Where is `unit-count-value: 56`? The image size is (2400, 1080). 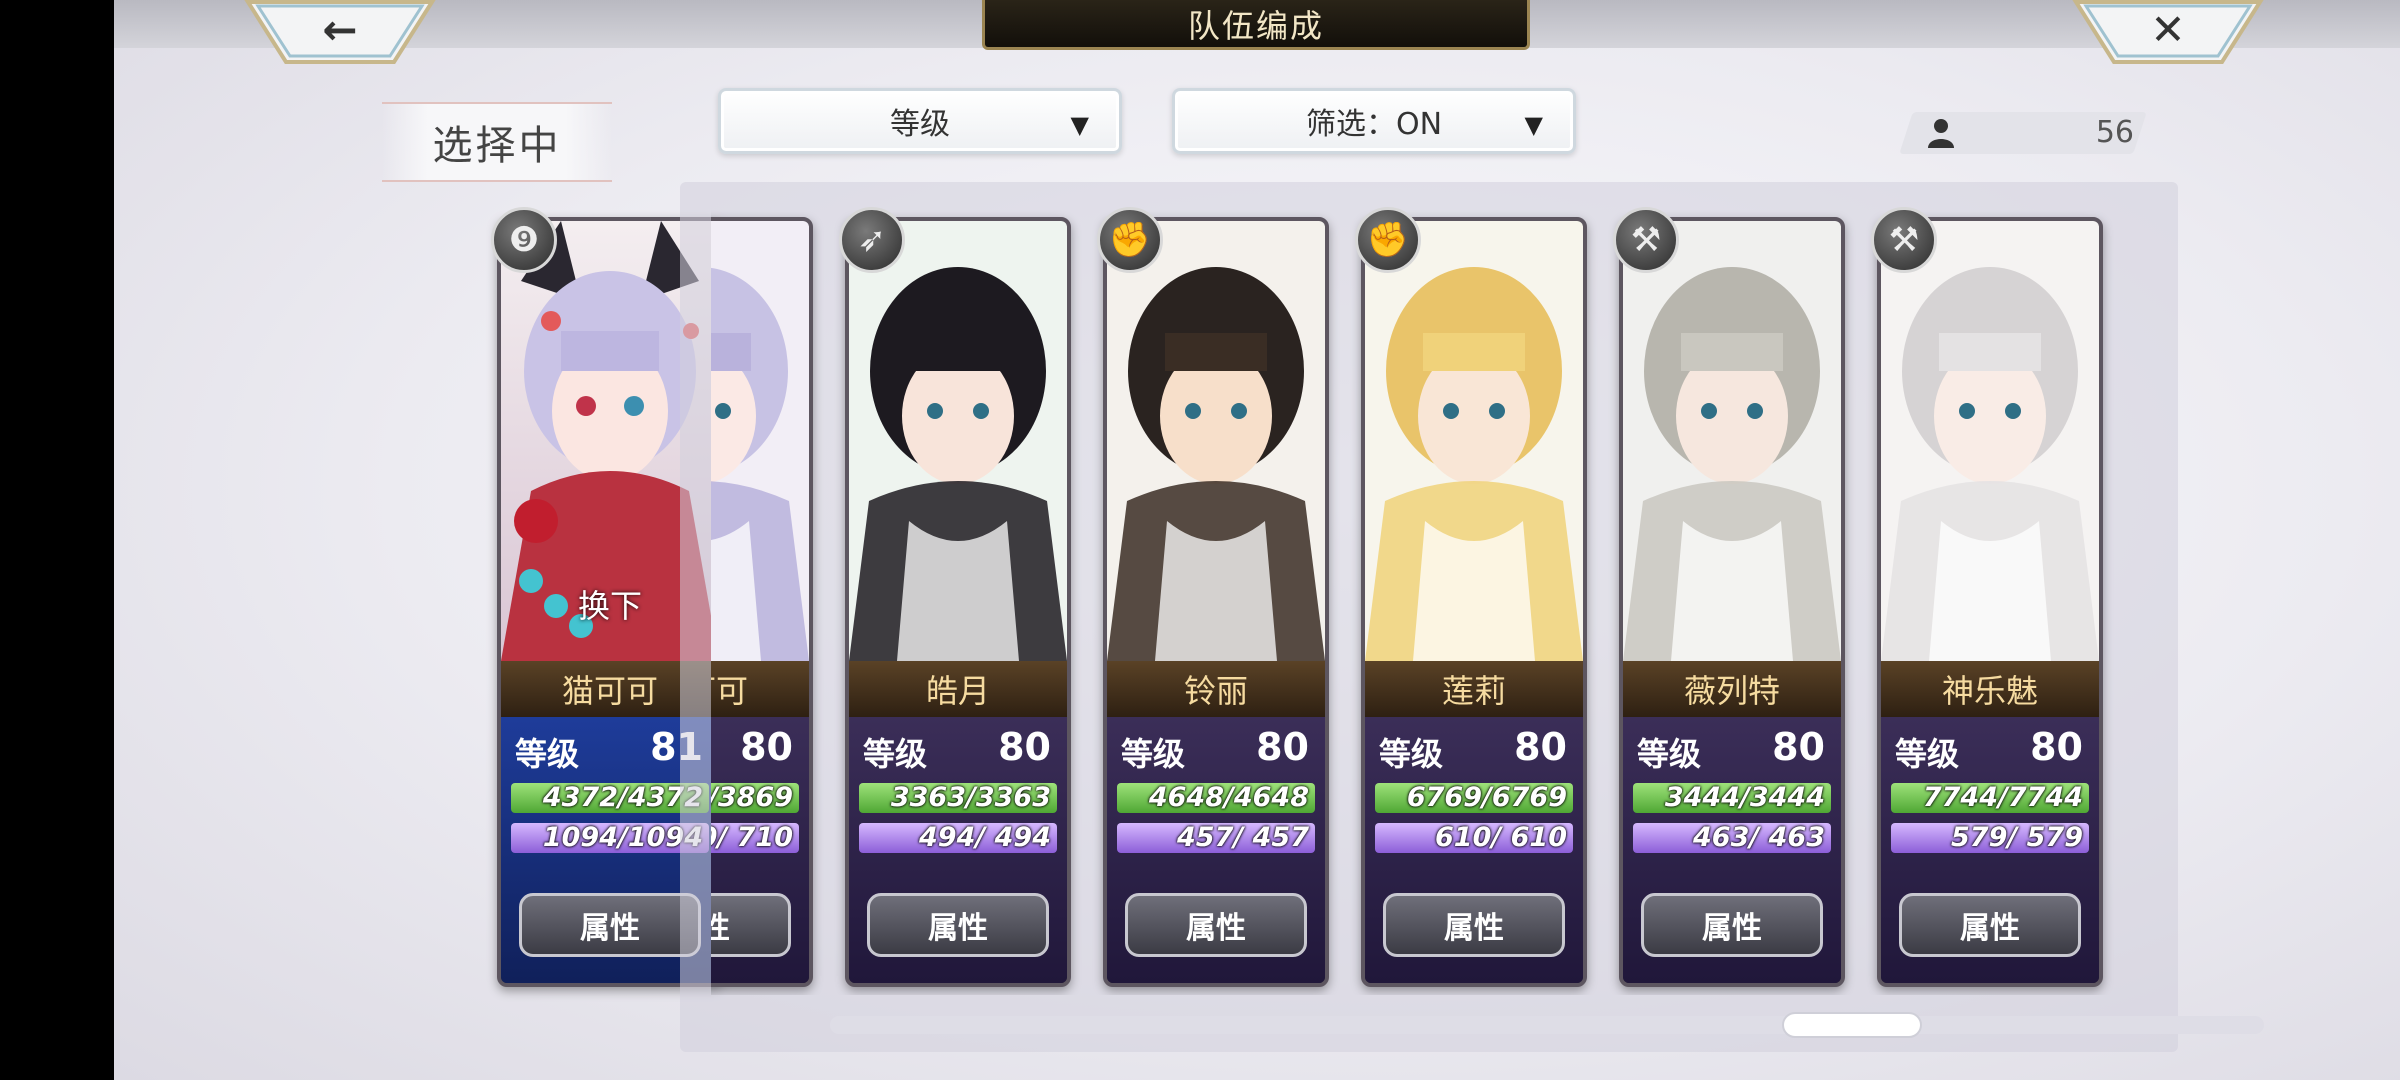 unit-count-value: 56 is located at coordinates (2114, 132).